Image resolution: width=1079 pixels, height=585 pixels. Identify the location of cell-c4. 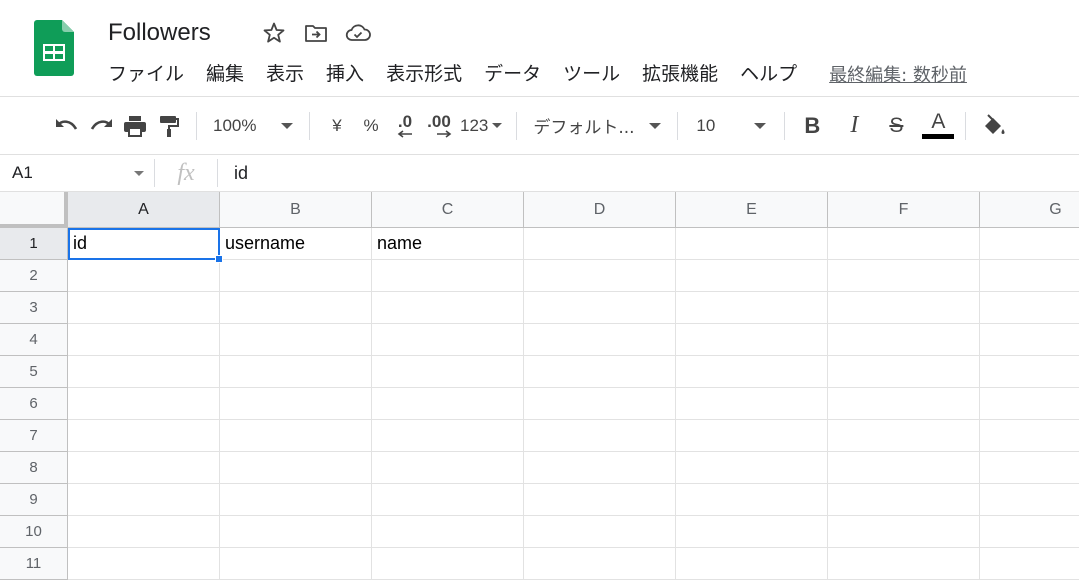
(448, 340).